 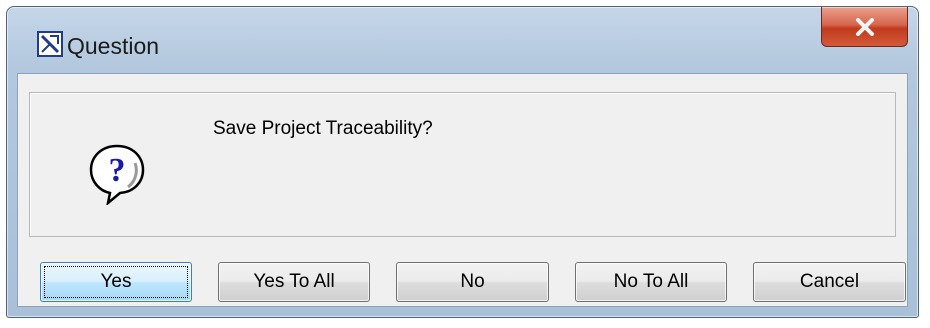 I want to click on close-button, so click(x=864, y=27).